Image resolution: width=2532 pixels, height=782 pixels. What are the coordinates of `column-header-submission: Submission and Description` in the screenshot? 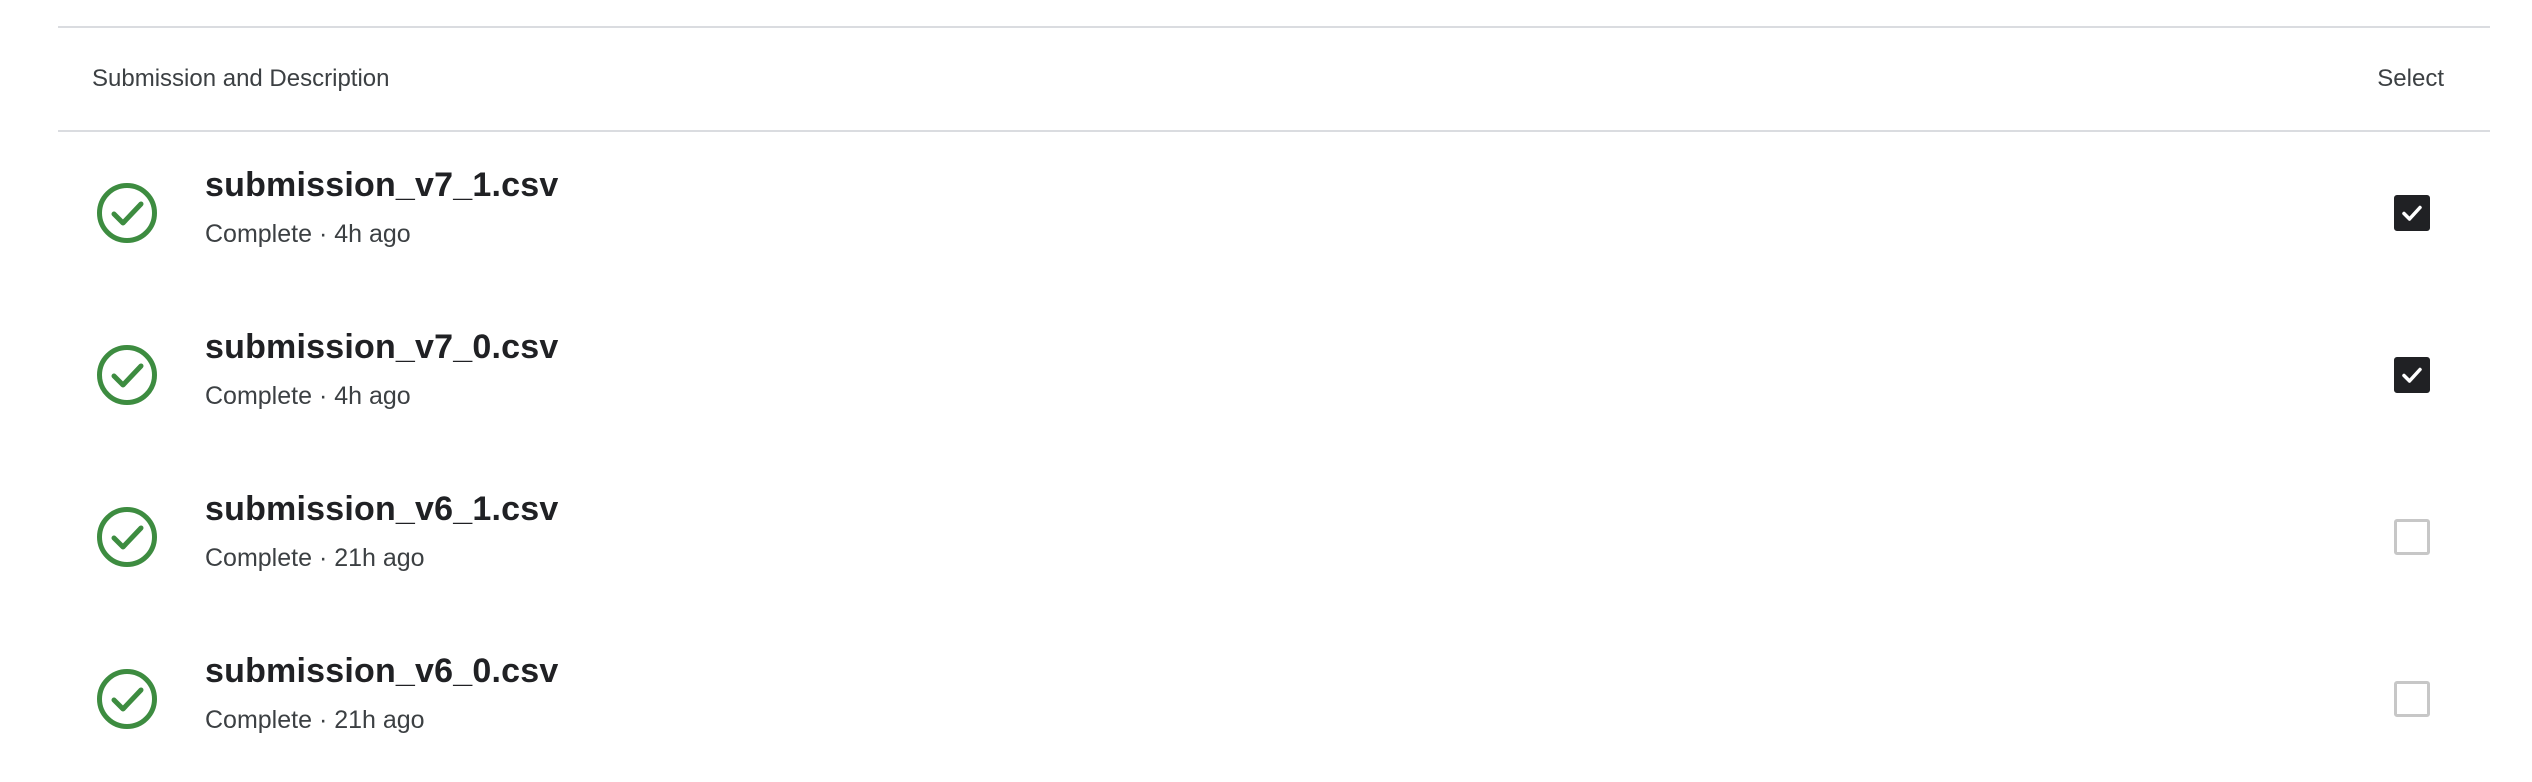 It's located at (241, 78).